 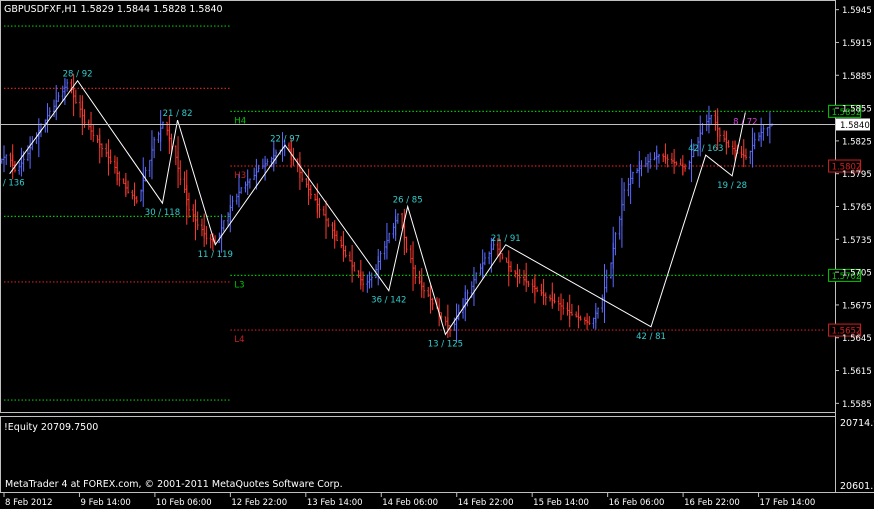 What do you see at coordinates (445, 344) in the screenshot?
I see `zigzag-label: 13 / 125` at bounding box center [445, 344].